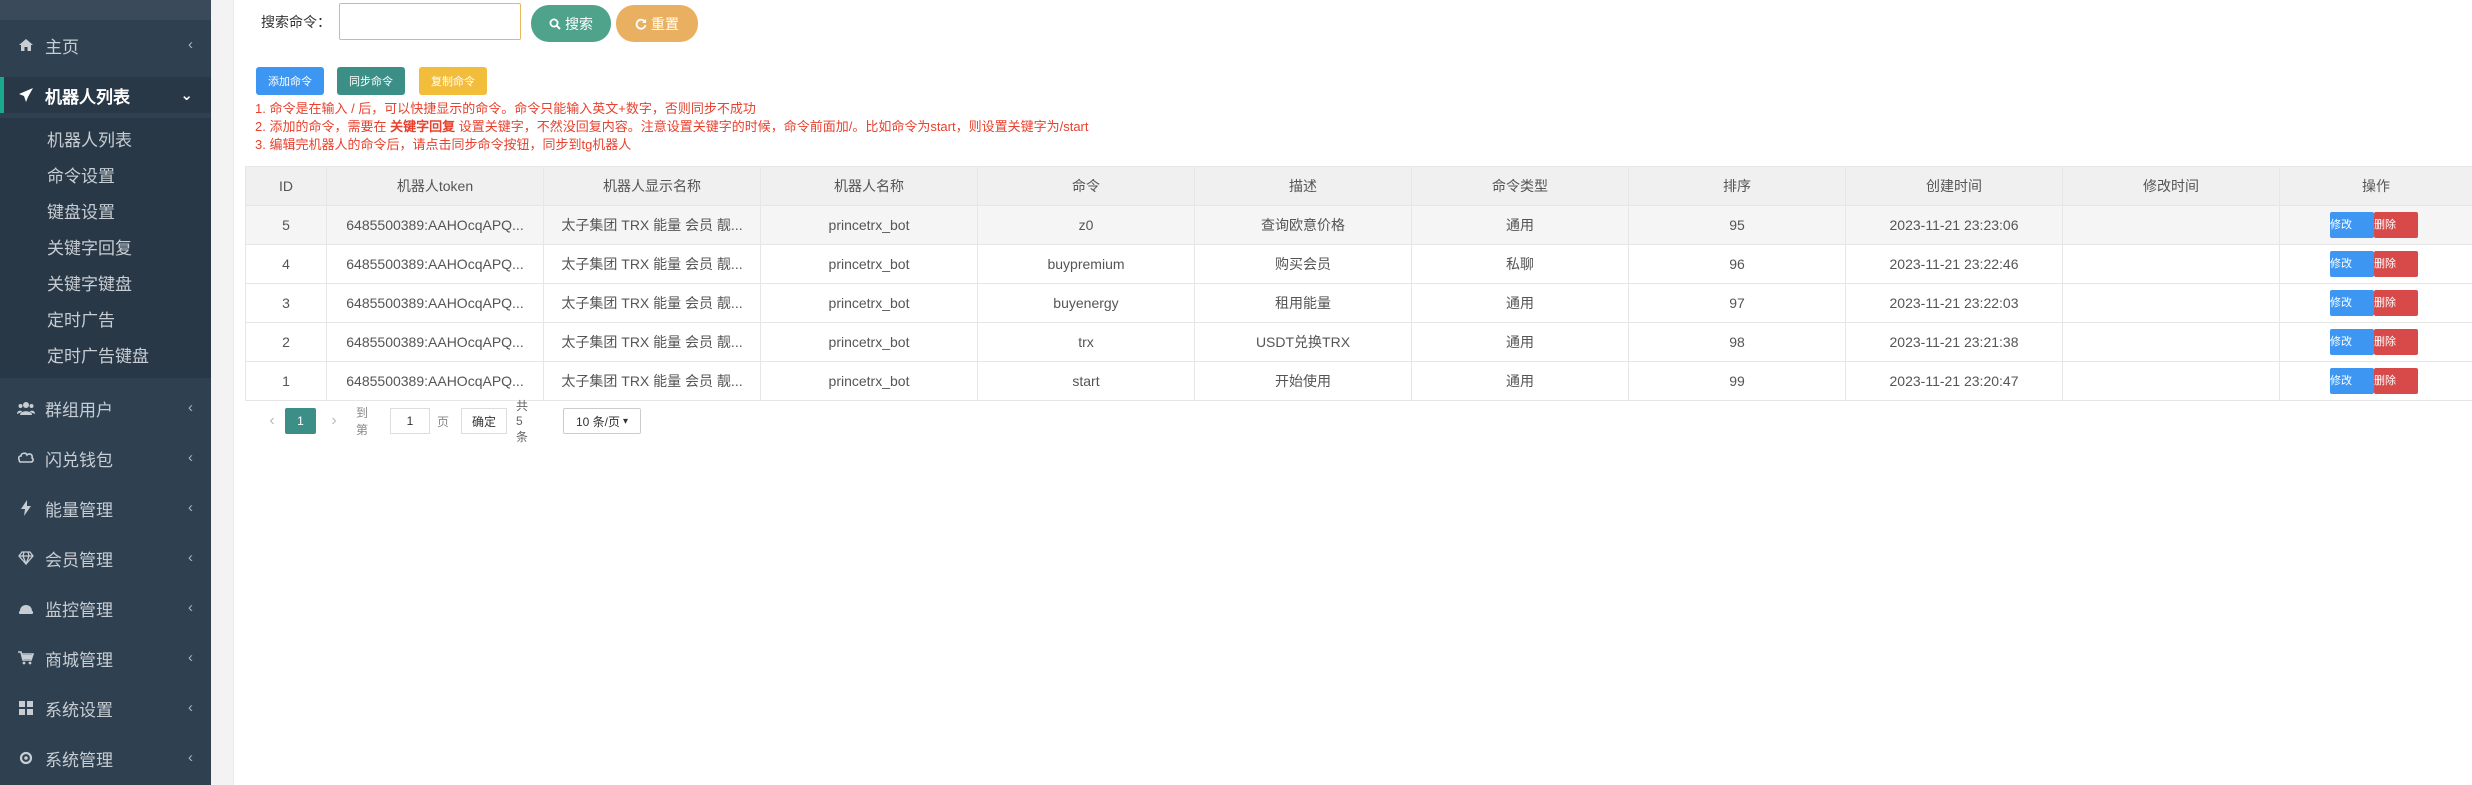 The height and width of the screenshot is (785, 2472). What do you see at coordinates (296, 22) in the screenshot?
I see `search-bar: 搜索命令：` at bounding box center [296, 22].